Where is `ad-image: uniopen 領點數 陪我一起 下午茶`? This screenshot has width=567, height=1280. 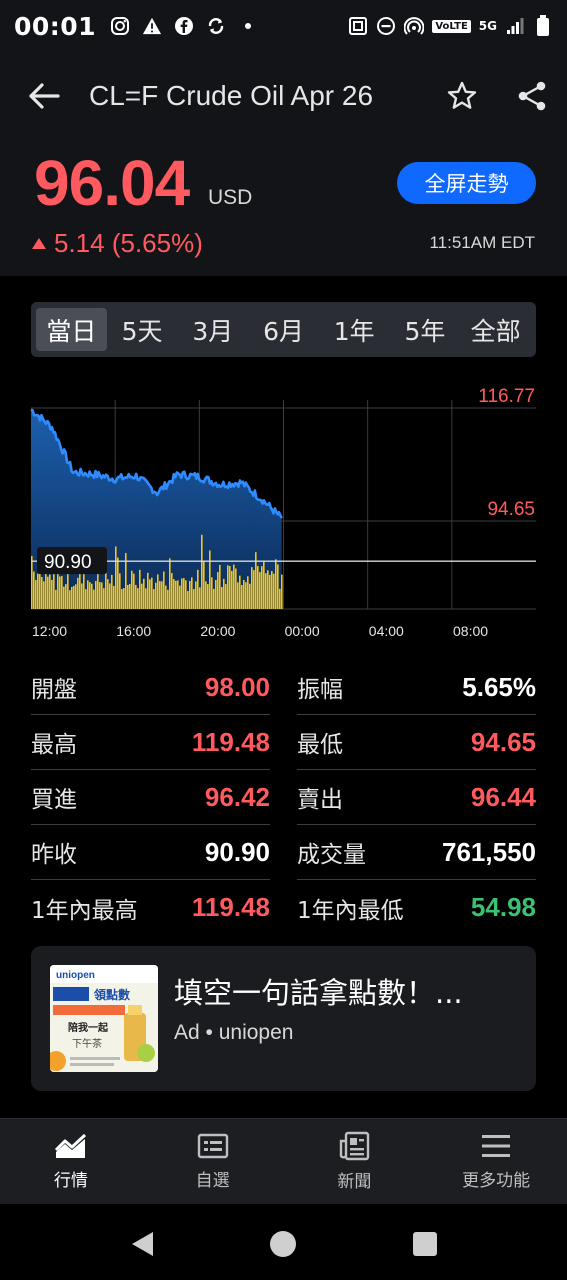 ad-image: uniopen 領點數 陪我一起 下午茶 is located at coordinates (104, 1018).